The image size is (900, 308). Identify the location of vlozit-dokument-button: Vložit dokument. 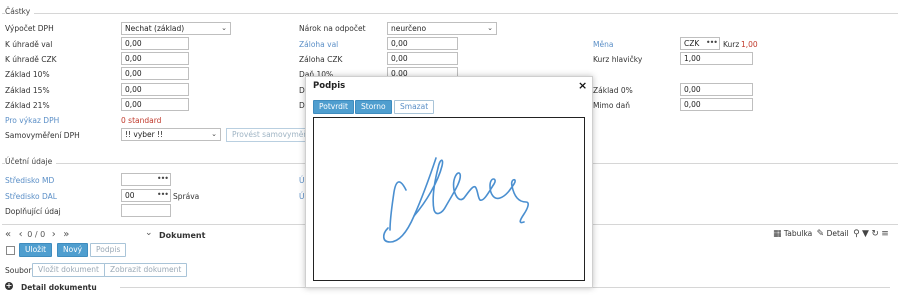
(68, 270).